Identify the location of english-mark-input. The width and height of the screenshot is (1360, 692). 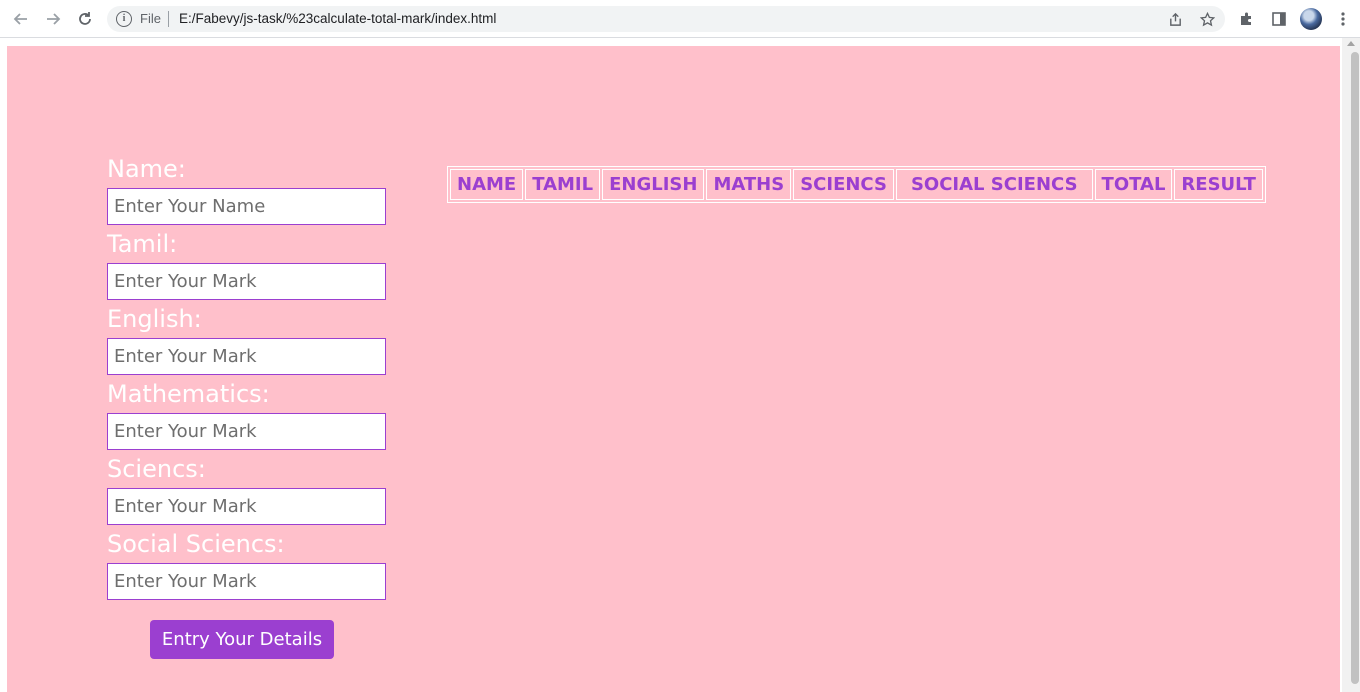
(246, 356).